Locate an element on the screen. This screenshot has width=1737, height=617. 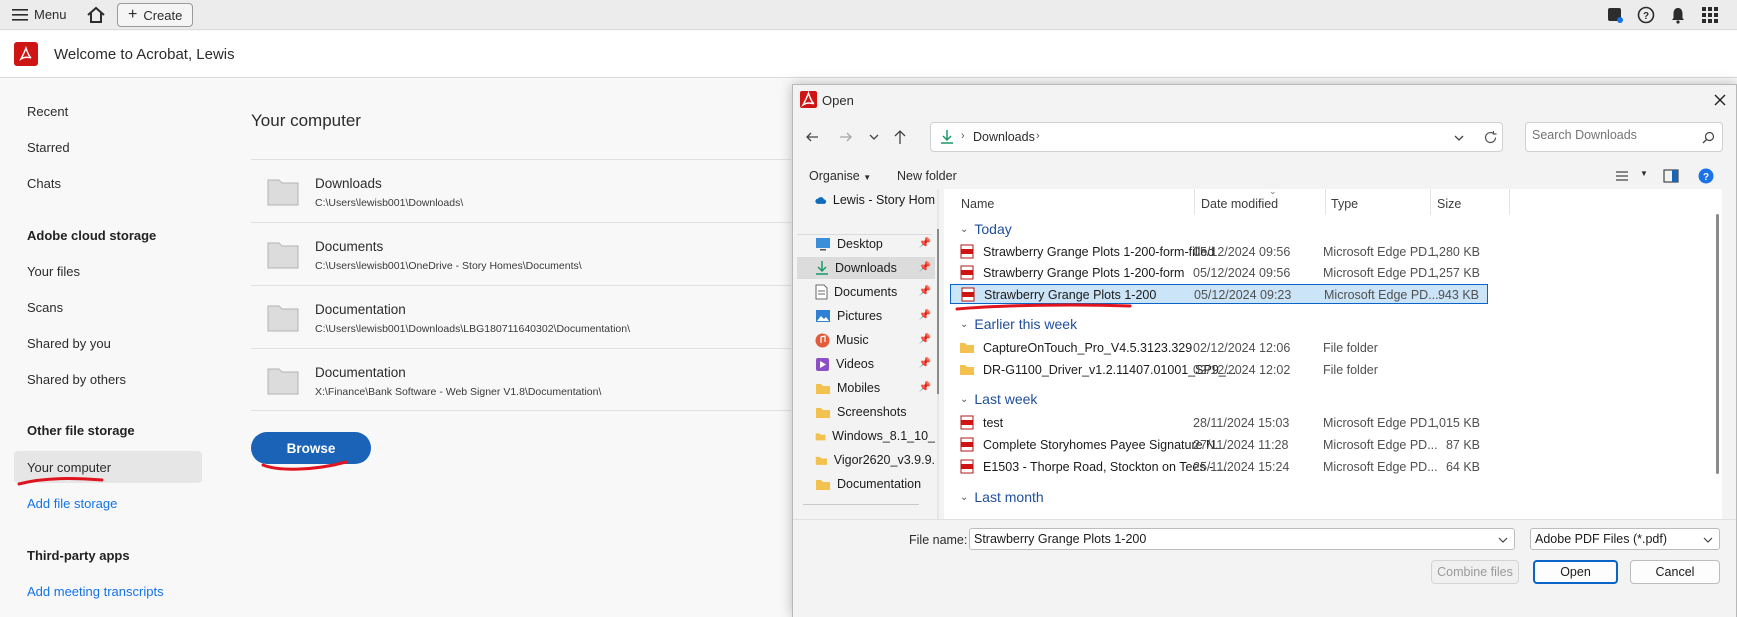
sidebar-item-scans: Scans is located at coordinates (45, 307).